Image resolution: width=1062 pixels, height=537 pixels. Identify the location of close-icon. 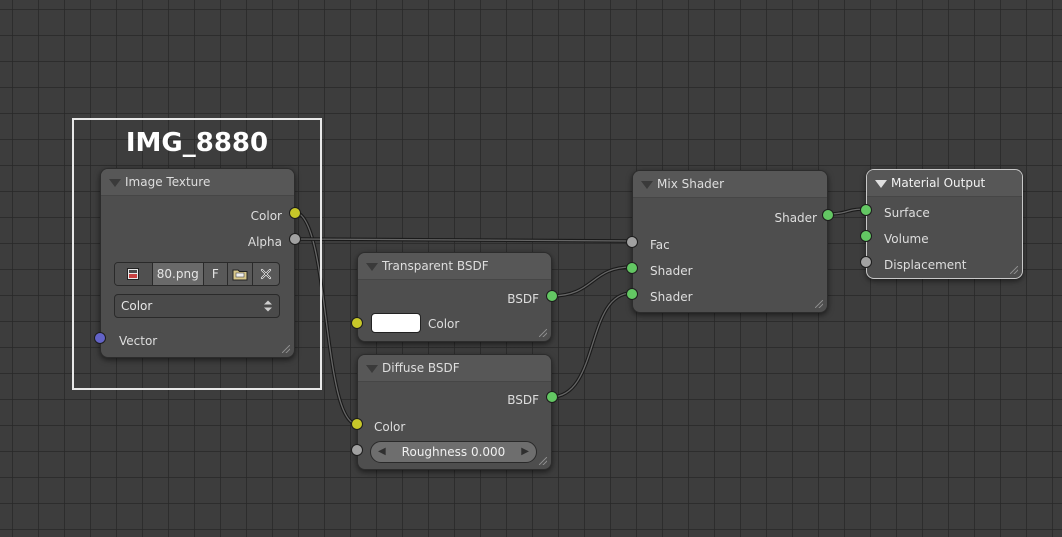
(266, 274).